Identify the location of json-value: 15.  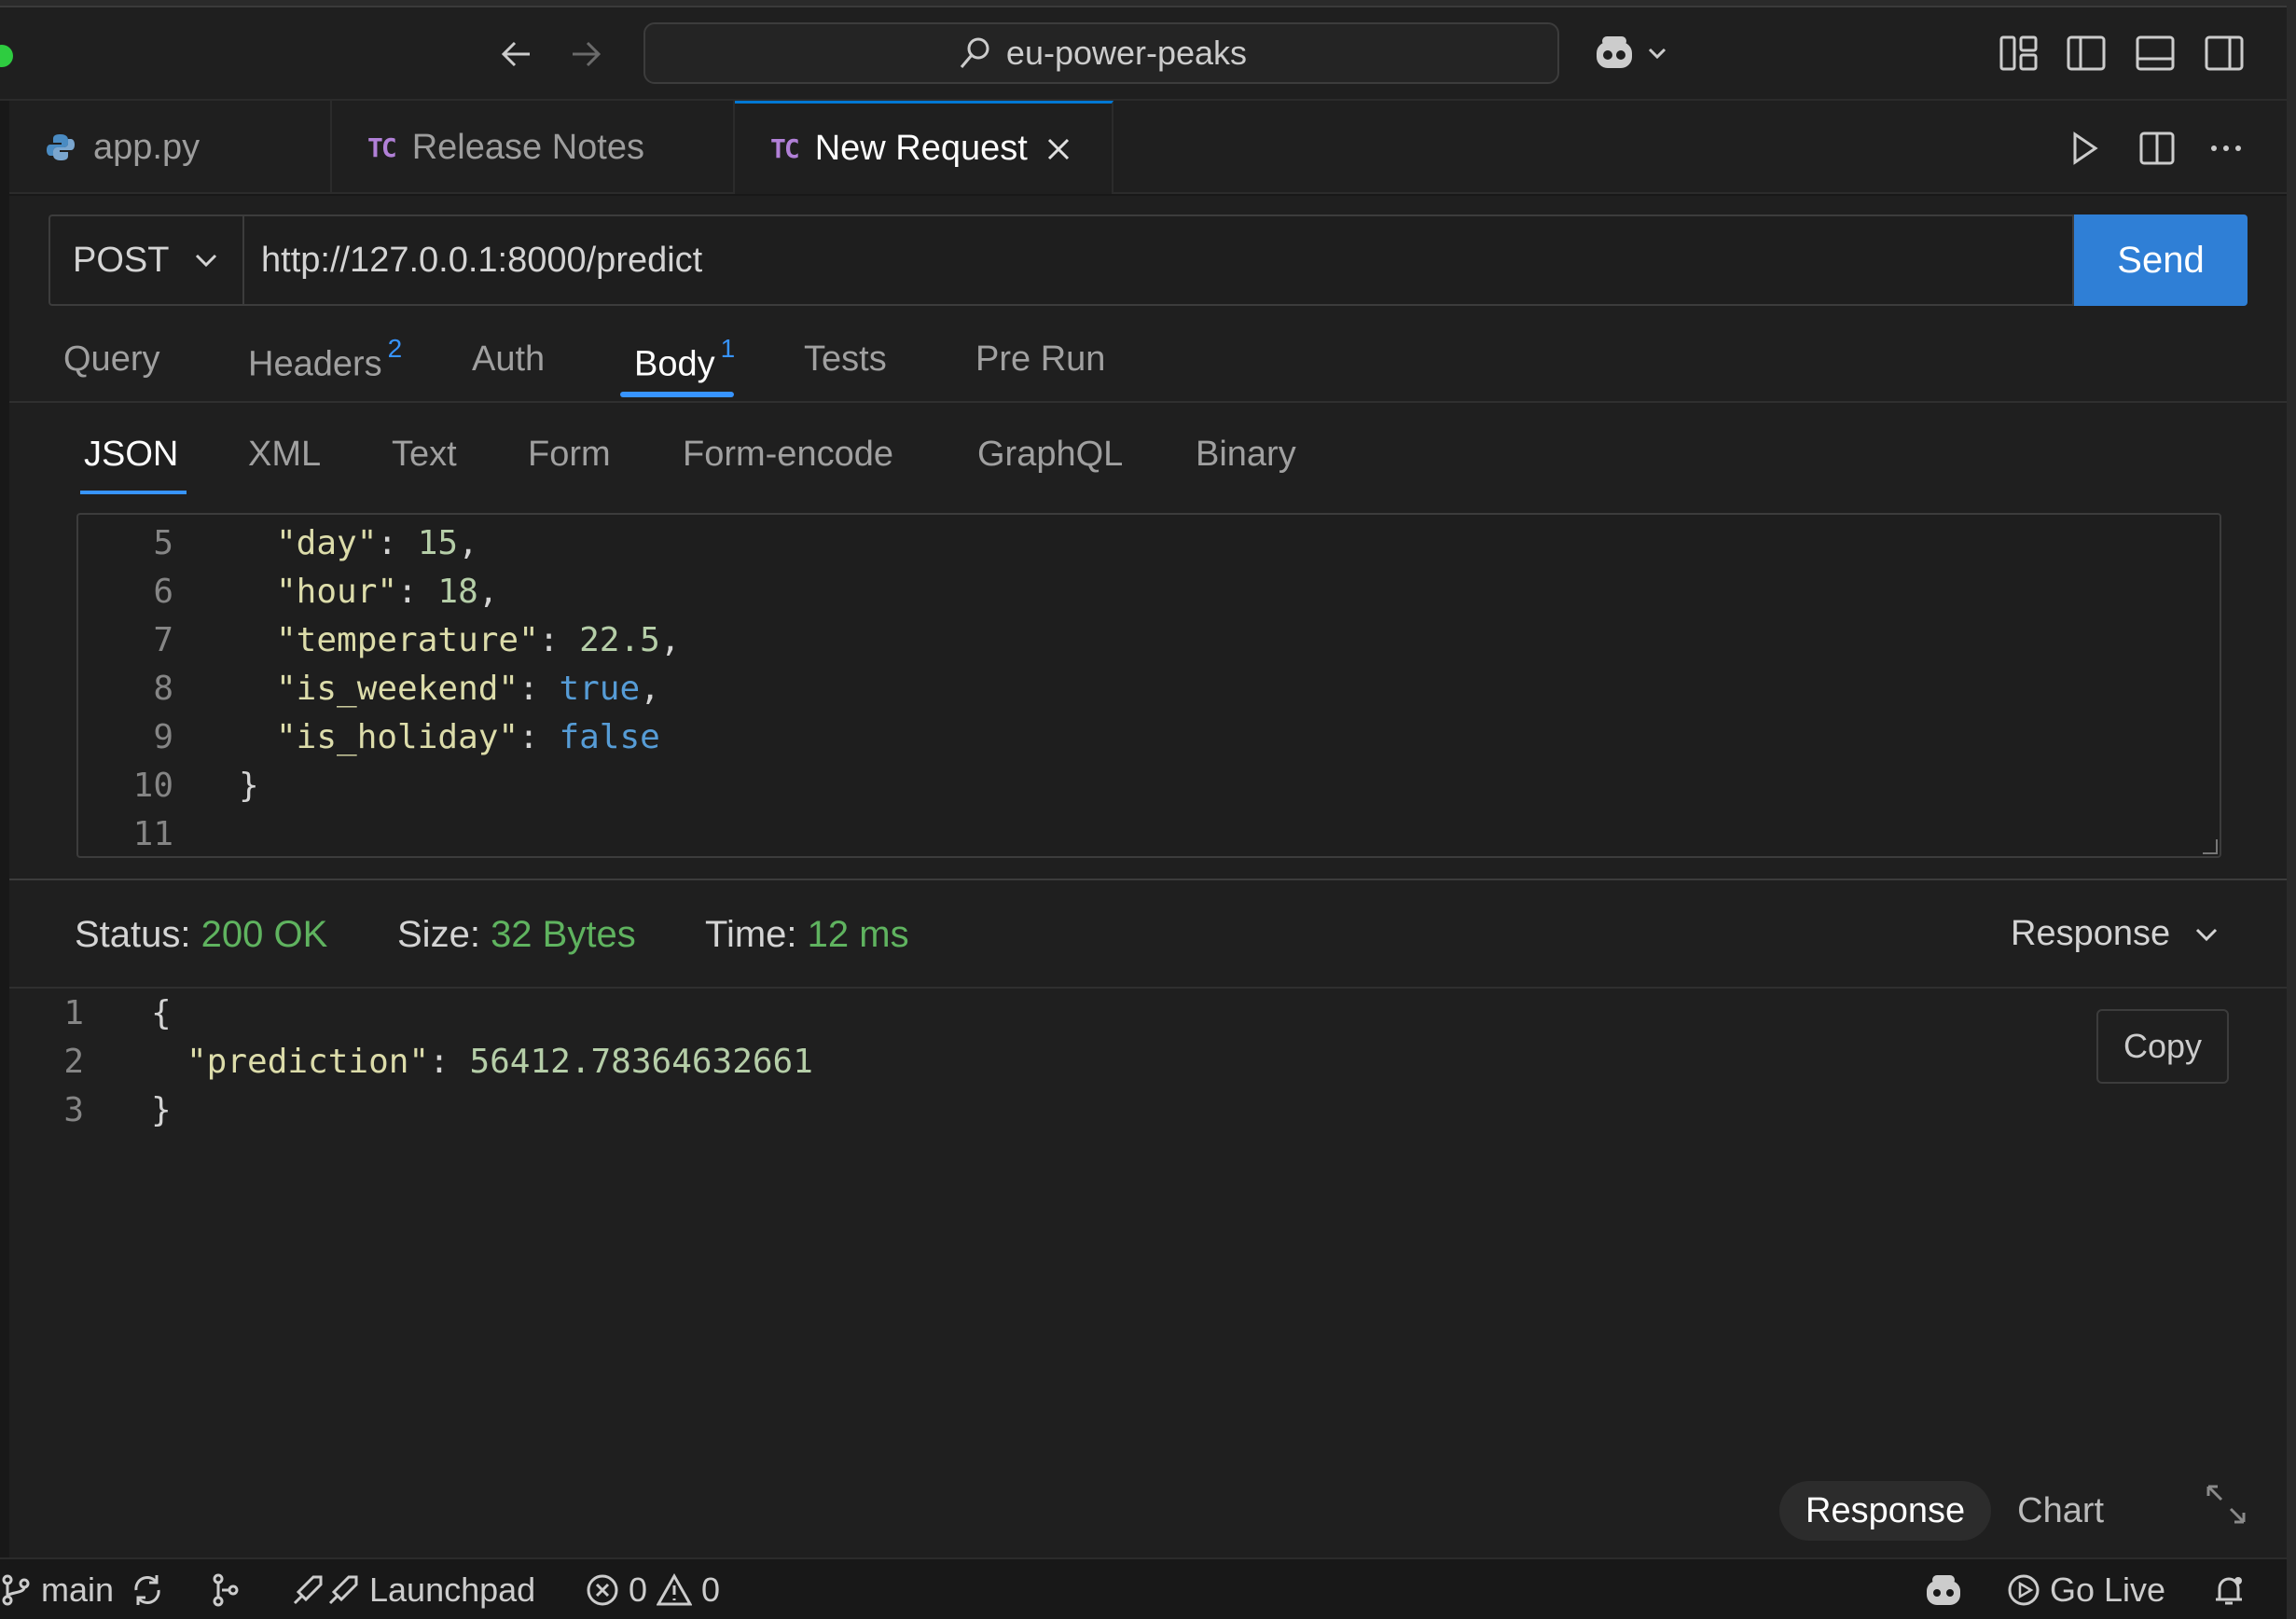
(438, 542).